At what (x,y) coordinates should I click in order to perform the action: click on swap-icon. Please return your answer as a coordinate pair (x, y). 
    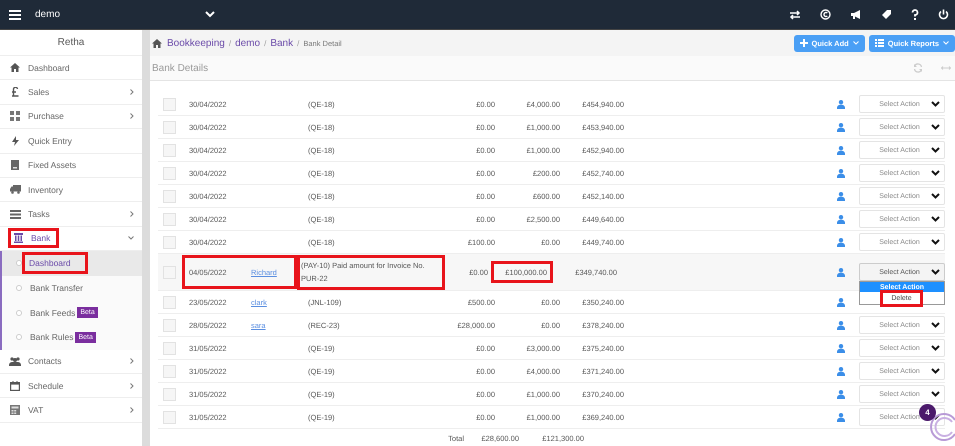
    Looking at the image, I should click on (795, 15).